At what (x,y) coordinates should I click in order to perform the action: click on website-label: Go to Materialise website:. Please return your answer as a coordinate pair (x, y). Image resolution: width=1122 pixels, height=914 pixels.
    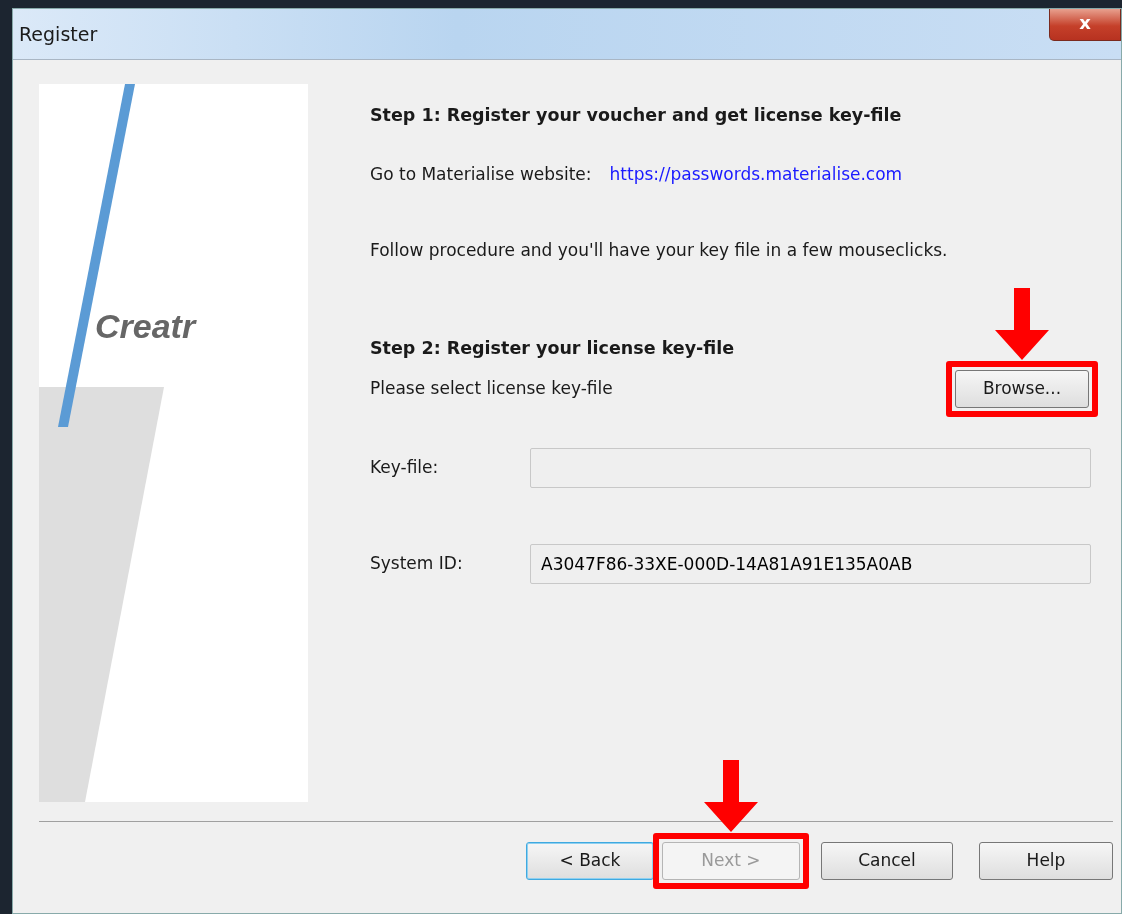
    Looking at the image, I should click on (481, 175).